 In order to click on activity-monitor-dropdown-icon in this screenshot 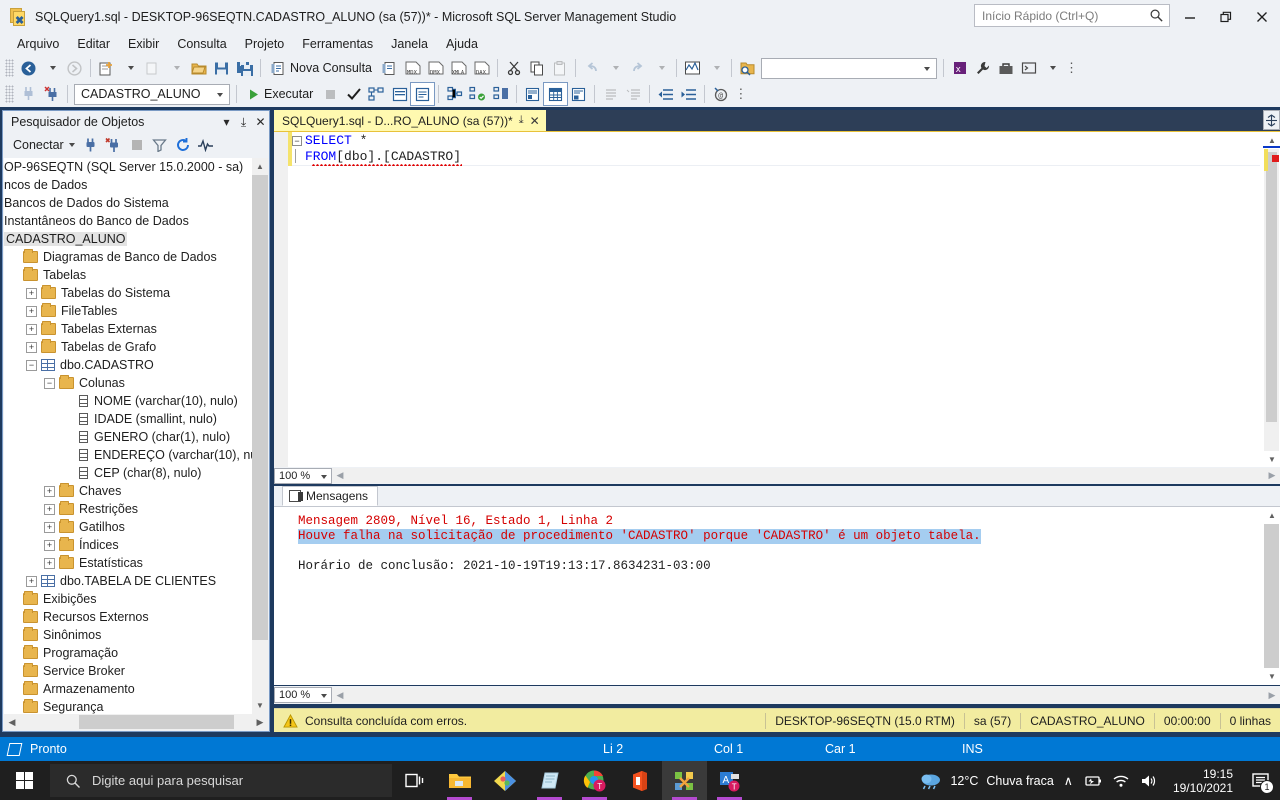, I will do `click(715, 68)`.